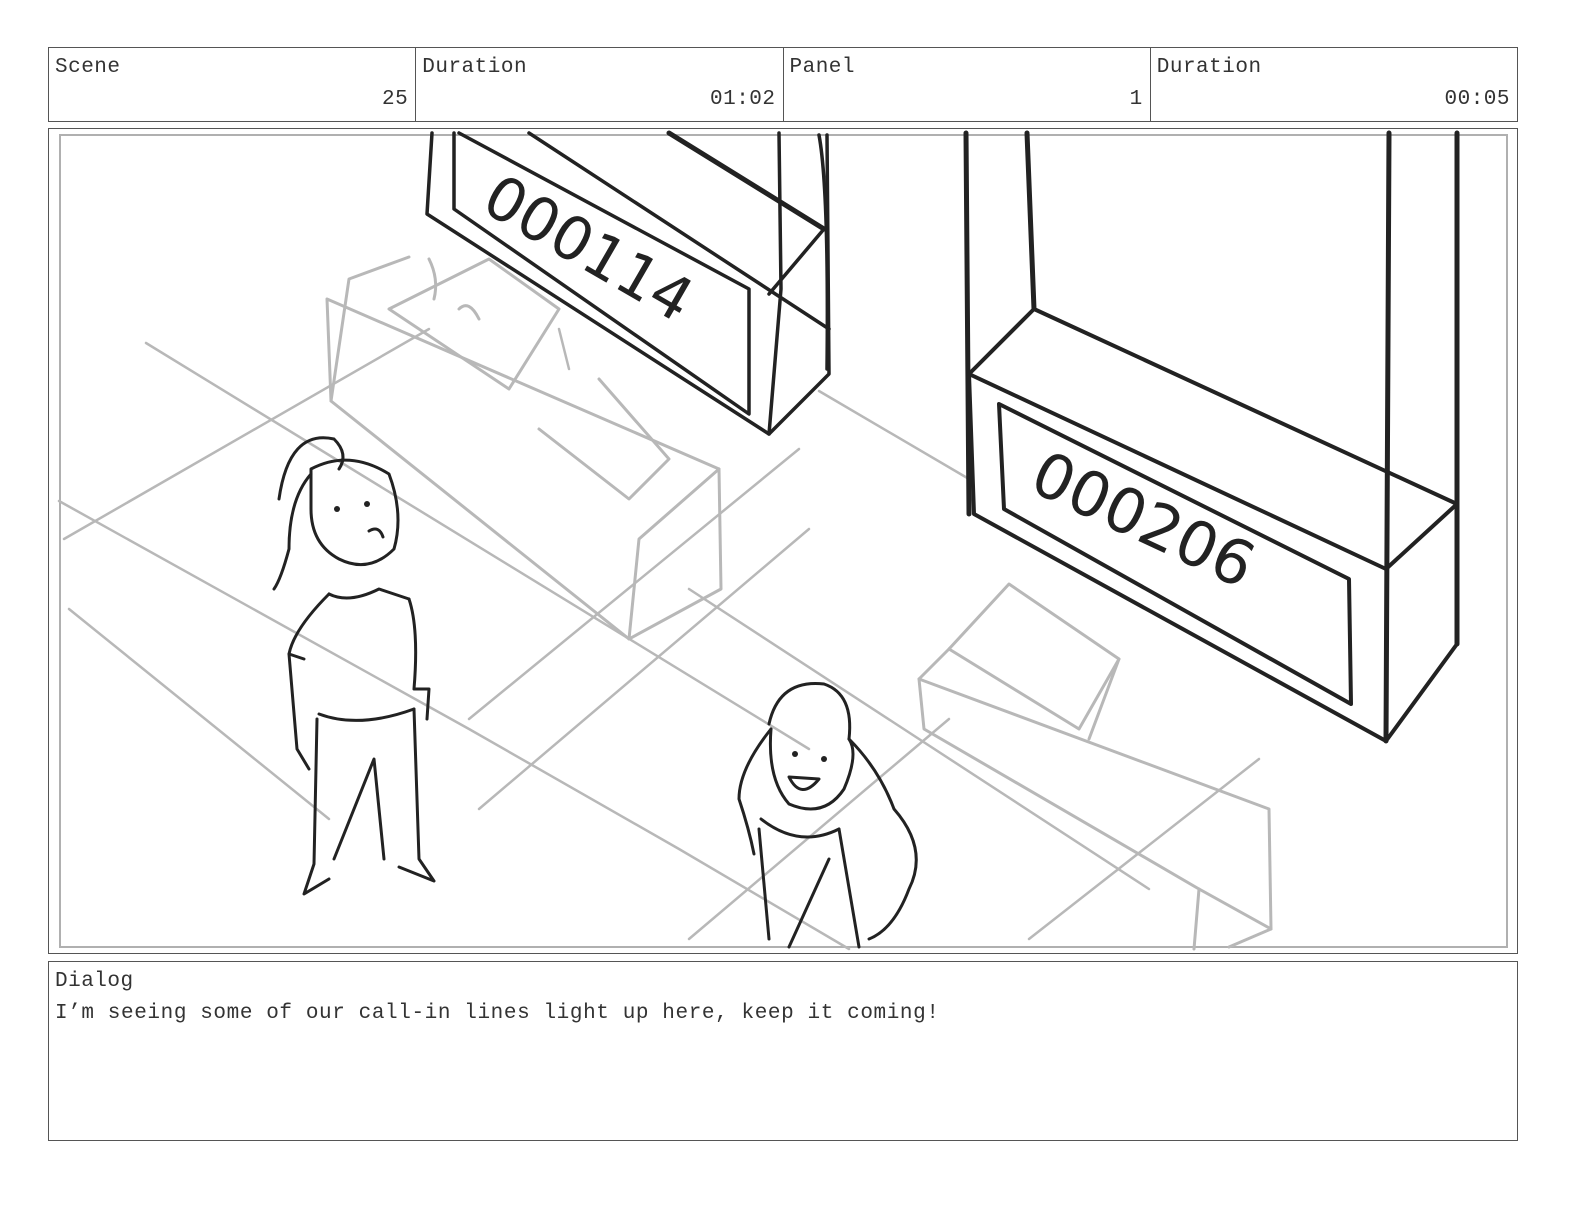 Image resolution: width=1584 pixels, height=1224 pixels. Describe the element at coordinates (600, 84) in the screenshot. I see `scene-duration-cell: Duration 01:02` at that location.